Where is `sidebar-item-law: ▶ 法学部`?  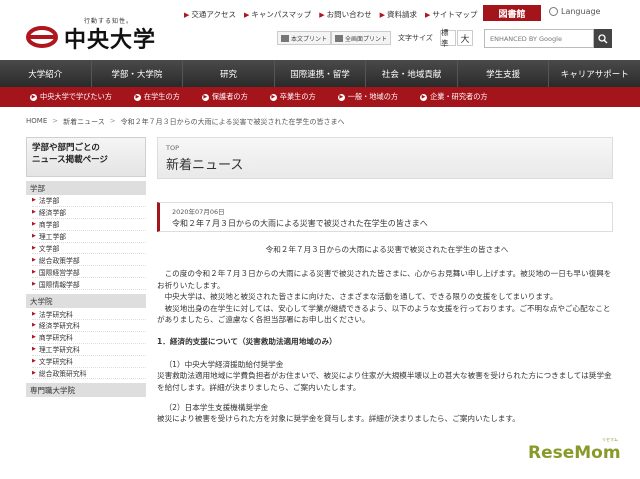 sidebar-item-law: ▶ 法学部 is located at coordinates (89, 201).